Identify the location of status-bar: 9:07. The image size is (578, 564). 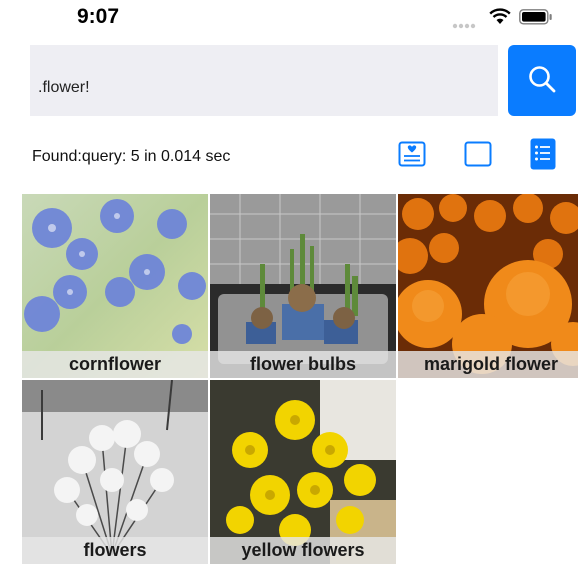
(289, 18).